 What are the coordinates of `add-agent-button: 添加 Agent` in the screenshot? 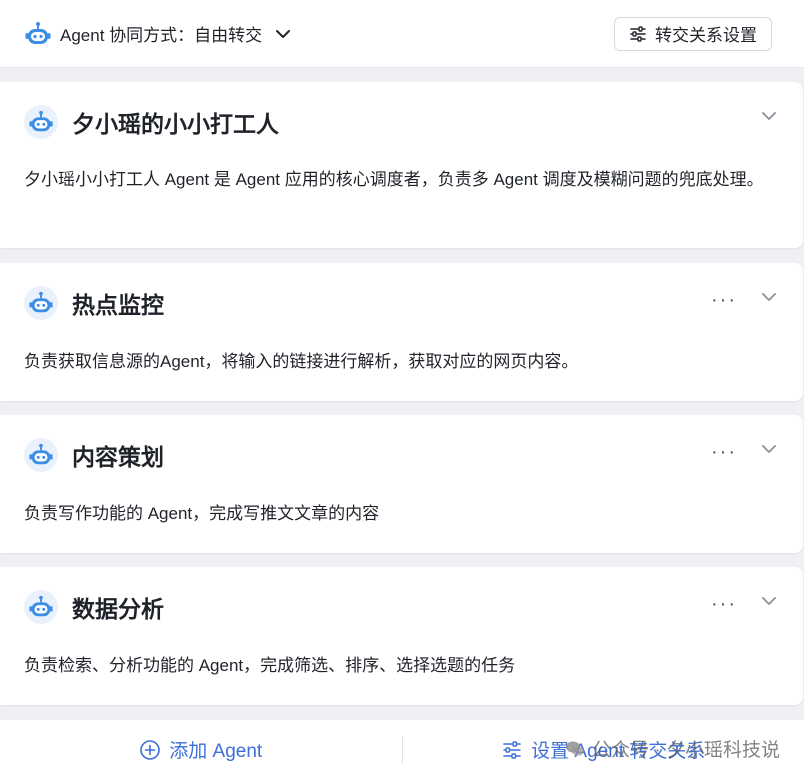 It's located at (201, 749).